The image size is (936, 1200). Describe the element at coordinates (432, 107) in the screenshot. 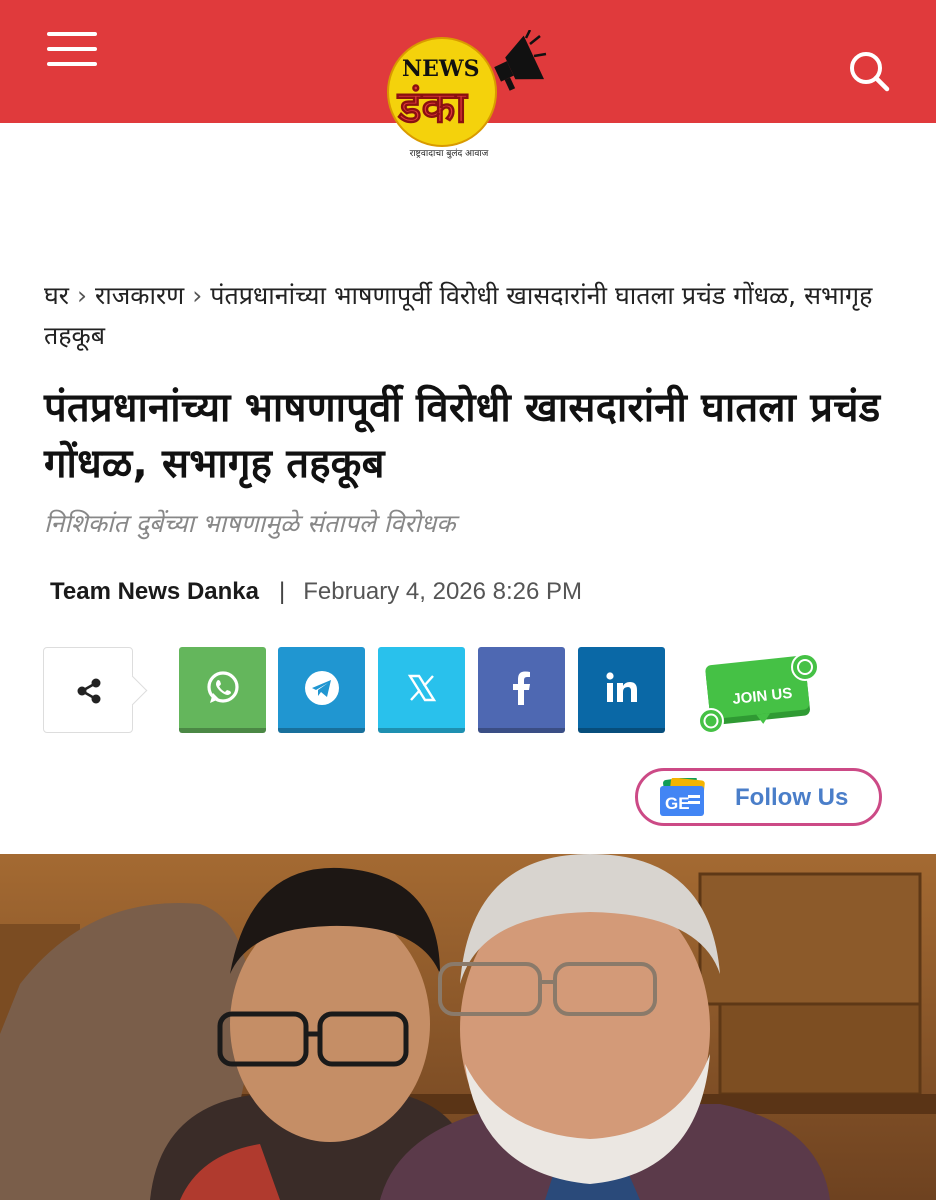

I see `logo-danka-text: डंका` at that location.